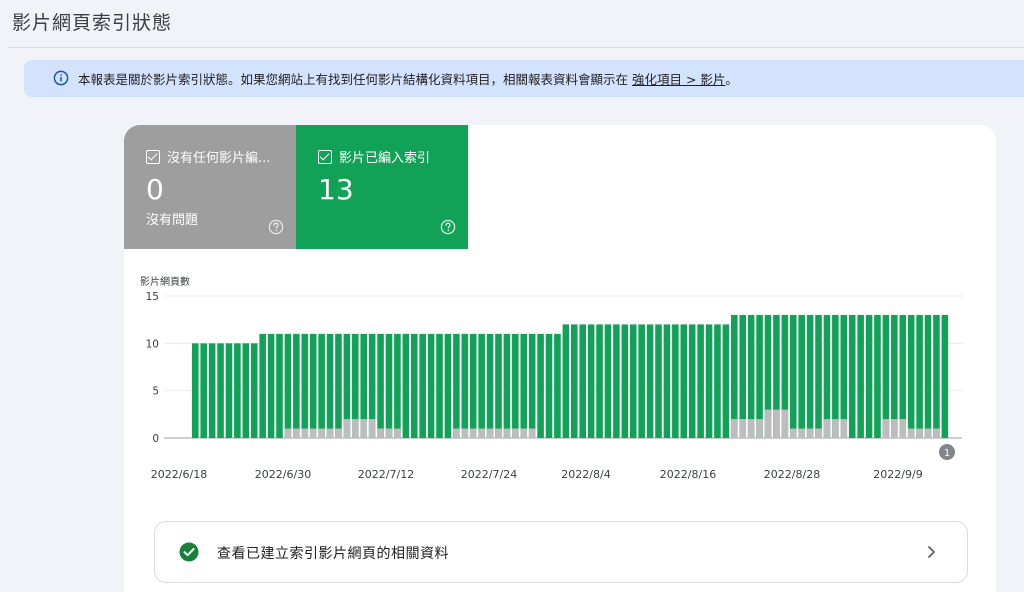  What do you see at coordinates (333, 554) in the screenshot?
I see `view-indexed-details-text: 查看已建立索引影片網頁的相關資料` at bounding box center [333, 554].